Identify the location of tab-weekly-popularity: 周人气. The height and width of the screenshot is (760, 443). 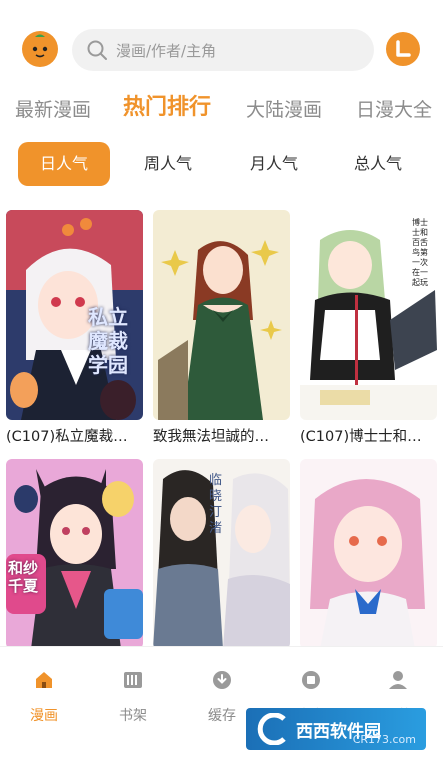
(168, 164).